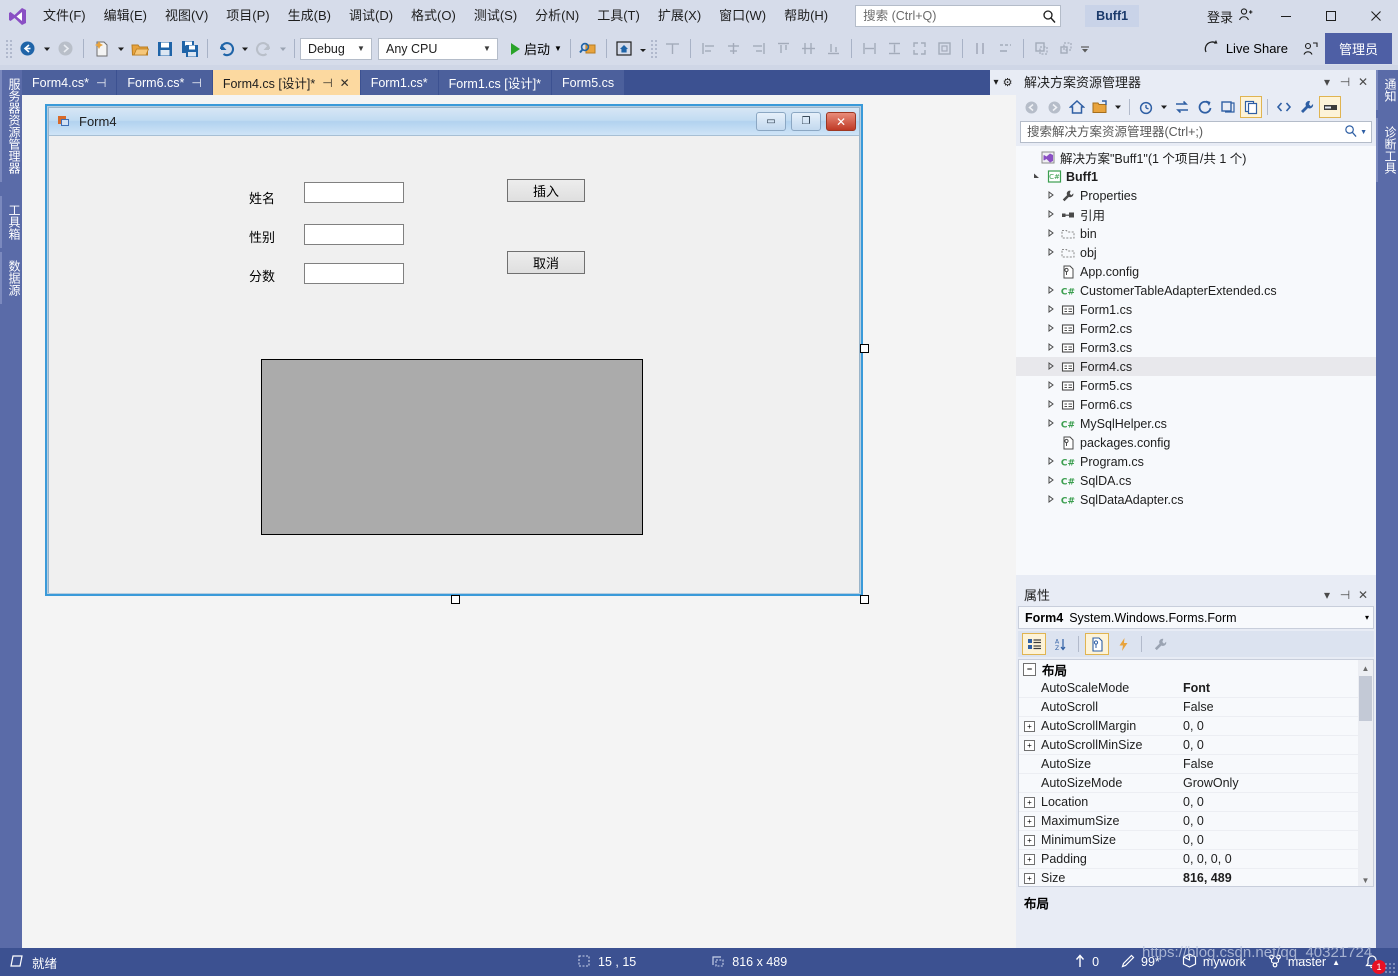 The height and width of the screenshot is (976, 1398). Describe the element at coordinates (1278, 764) in the screenshot. I see `property-value: False` at that location.